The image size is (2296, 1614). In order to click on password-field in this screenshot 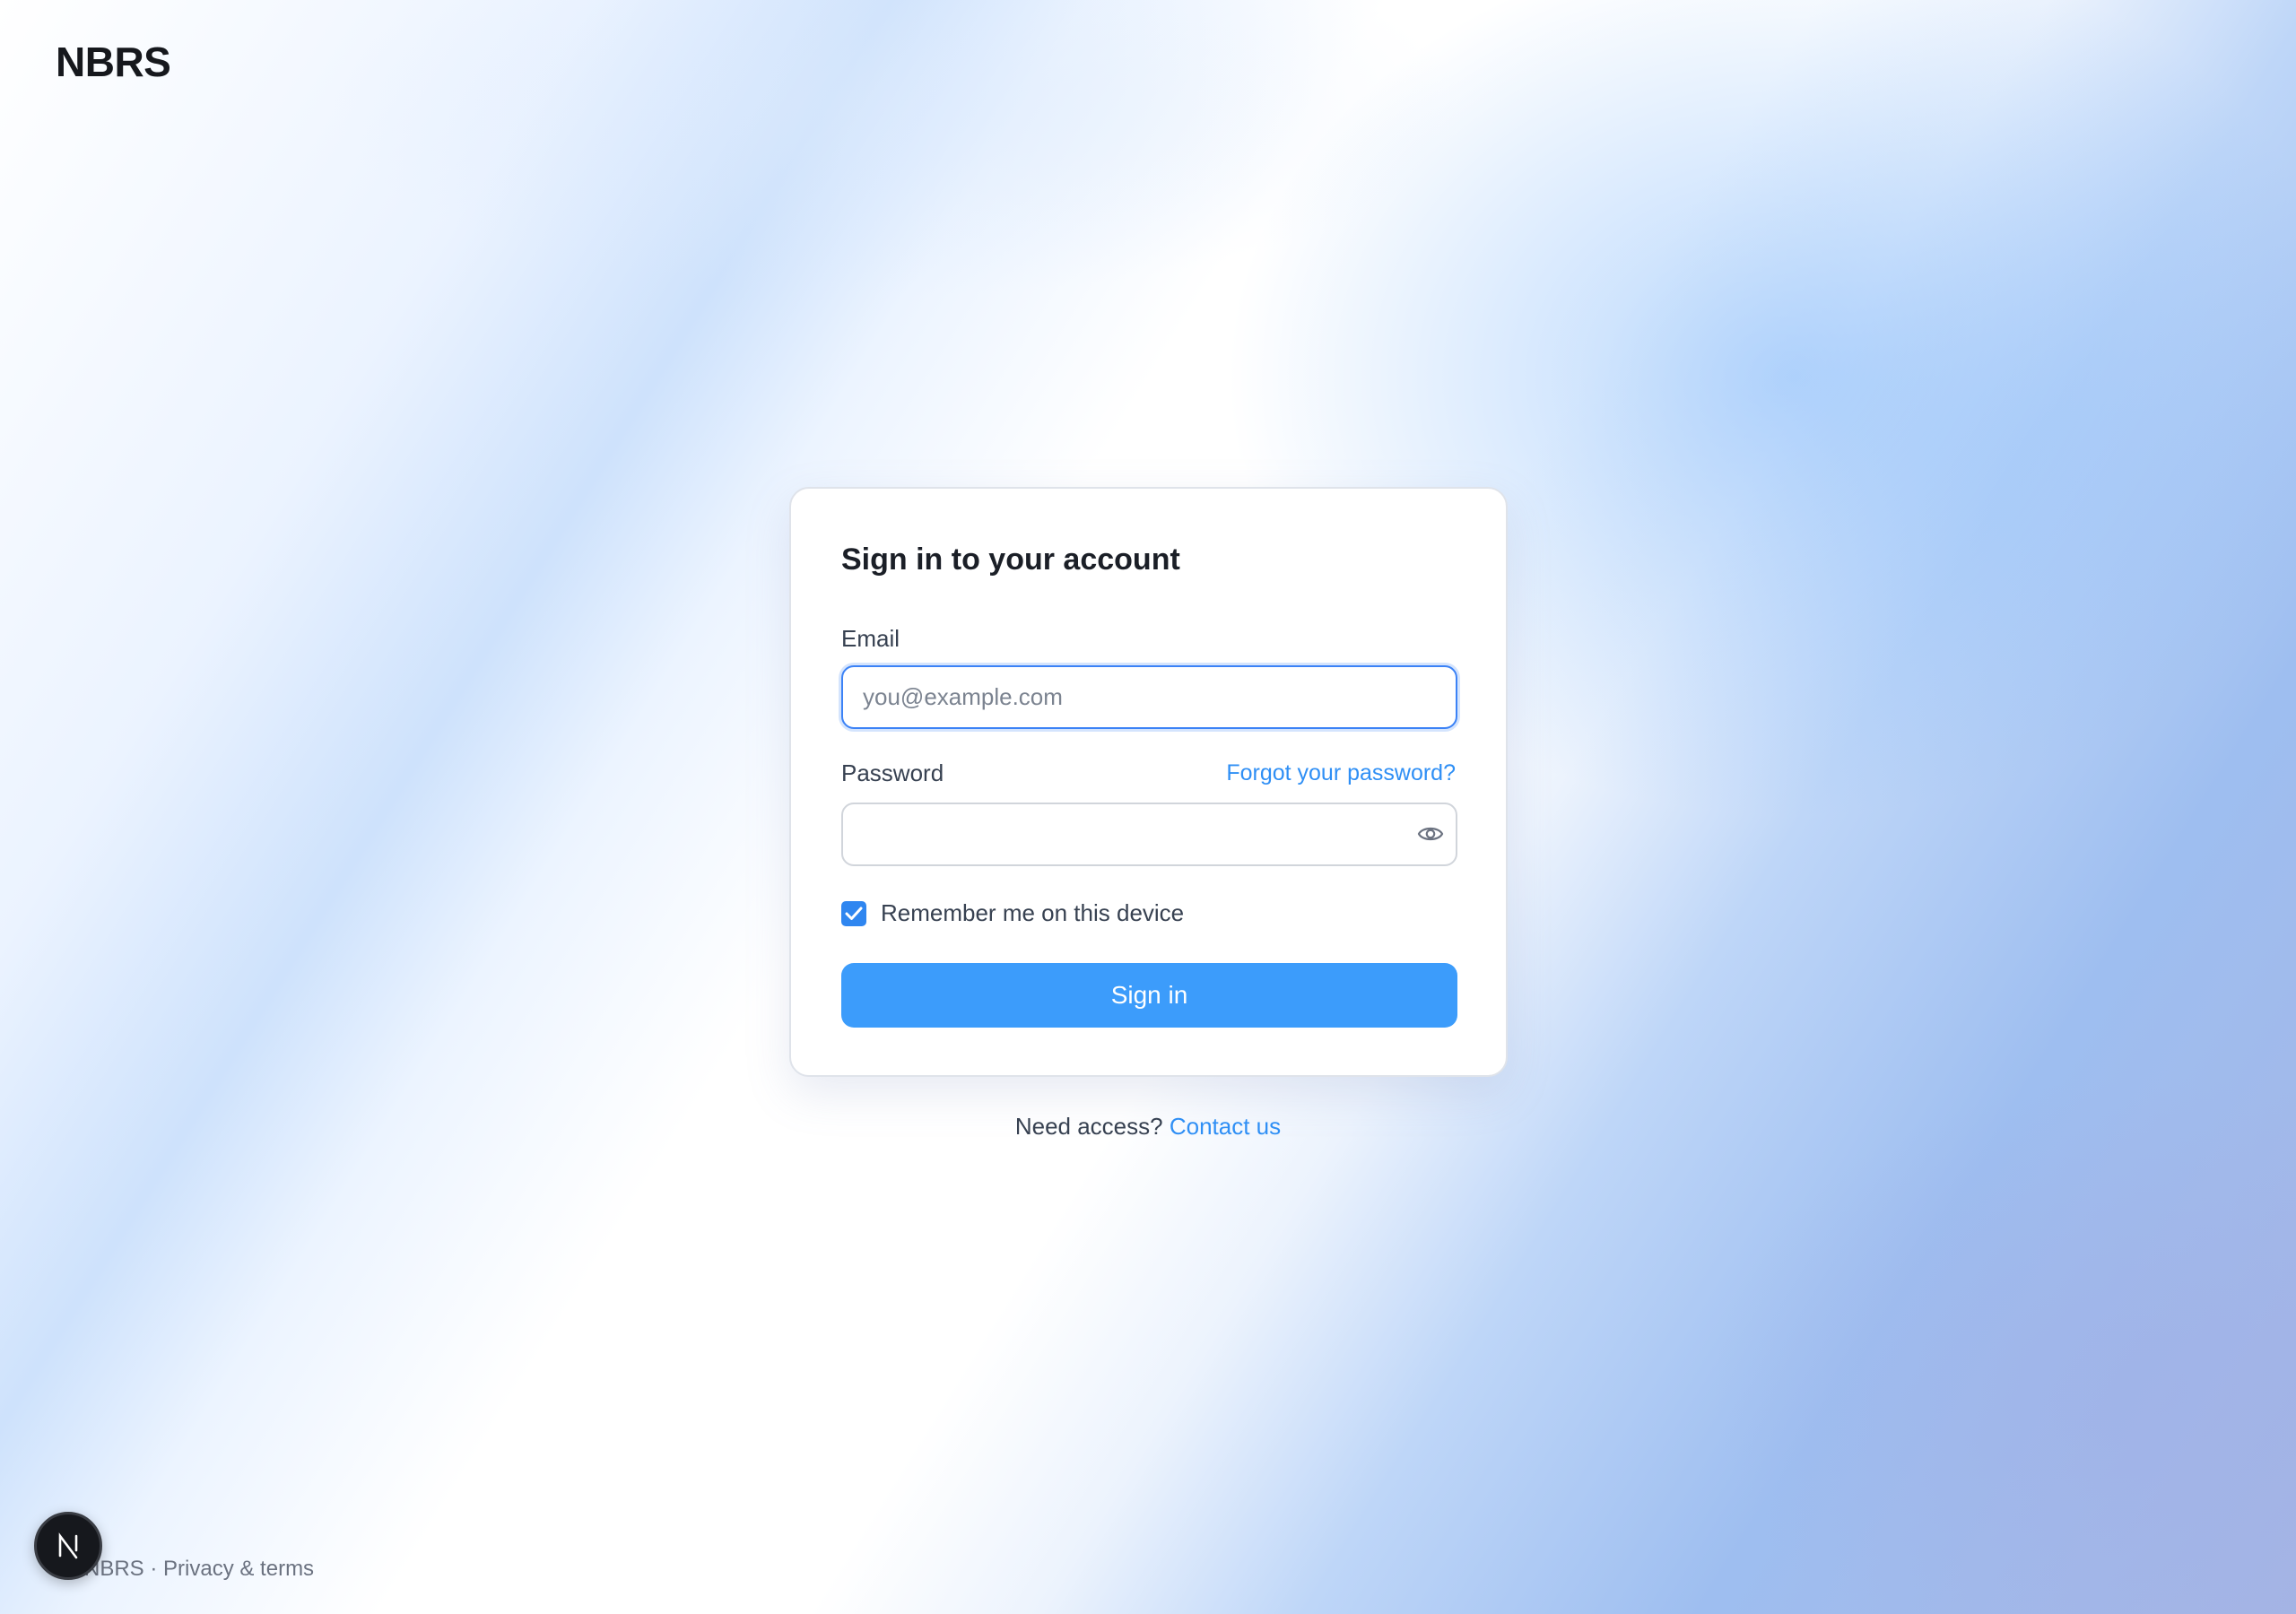, I will do `click(1149, 834)`.